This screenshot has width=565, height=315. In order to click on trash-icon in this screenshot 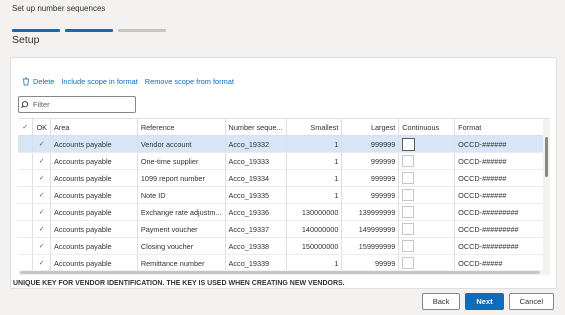, I will do `click(26, 81)`.